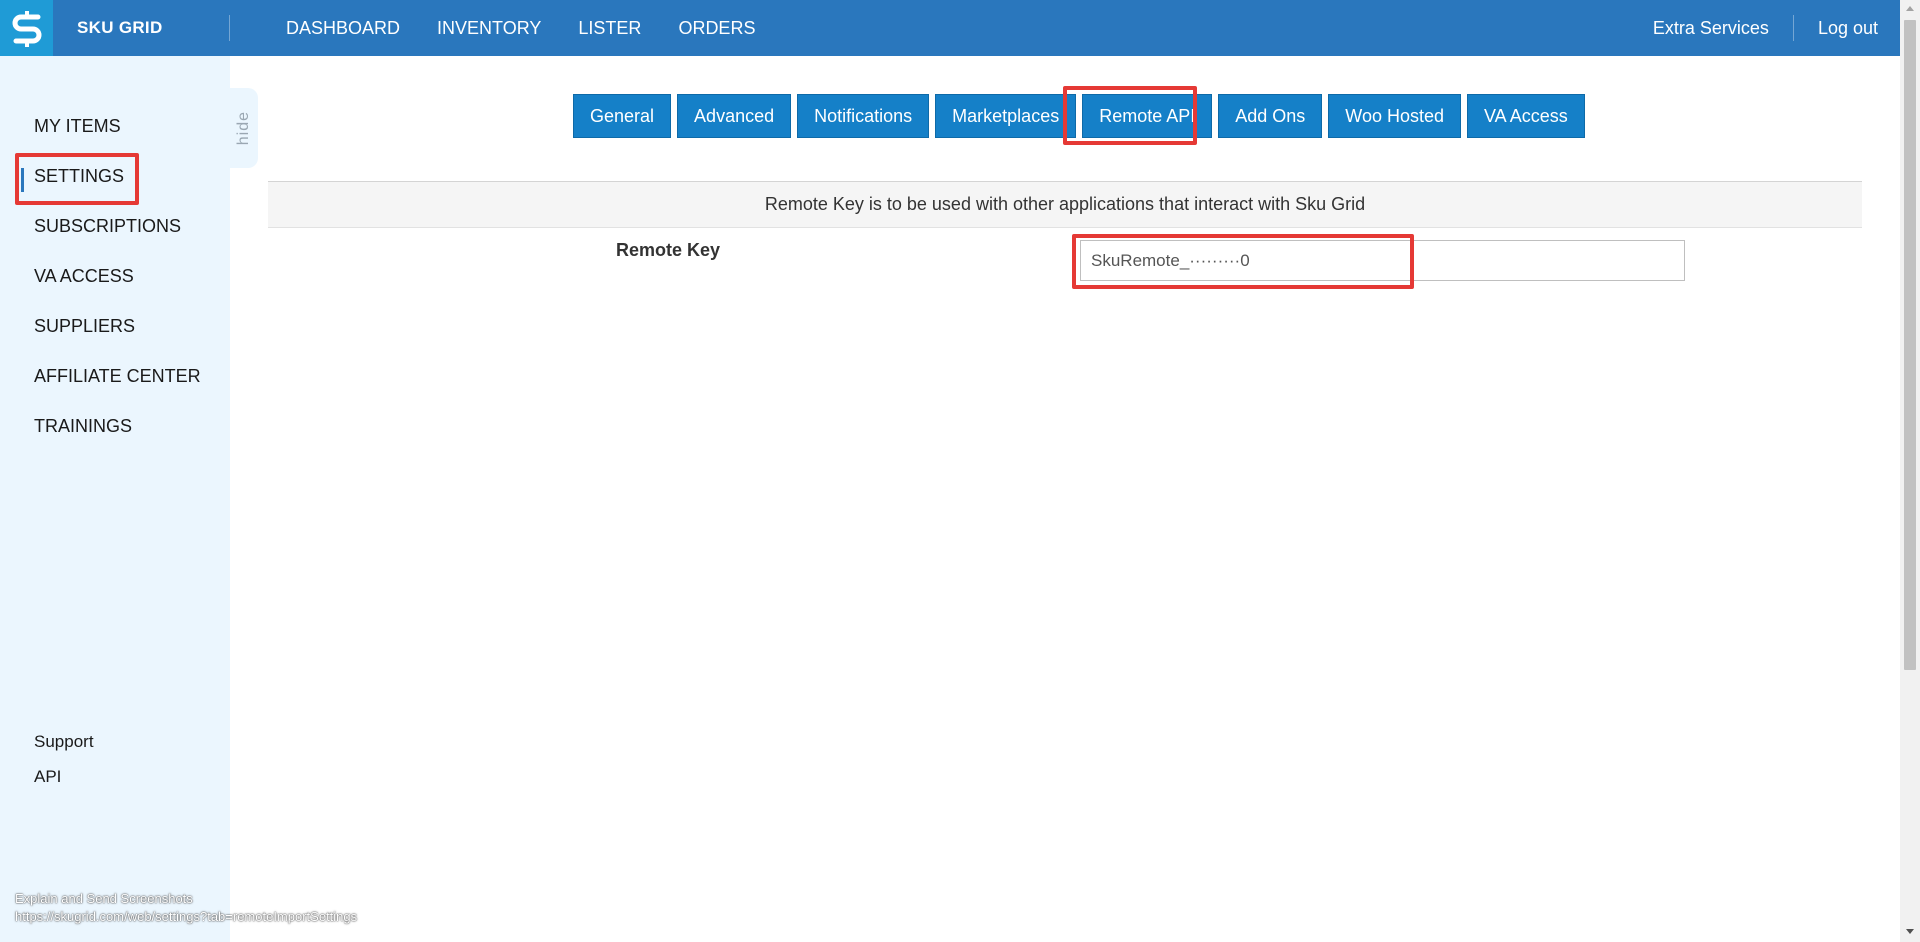 The image size is (1920, 942). I want to click on nav-inventory: INVENTORY, so click(489, 28).